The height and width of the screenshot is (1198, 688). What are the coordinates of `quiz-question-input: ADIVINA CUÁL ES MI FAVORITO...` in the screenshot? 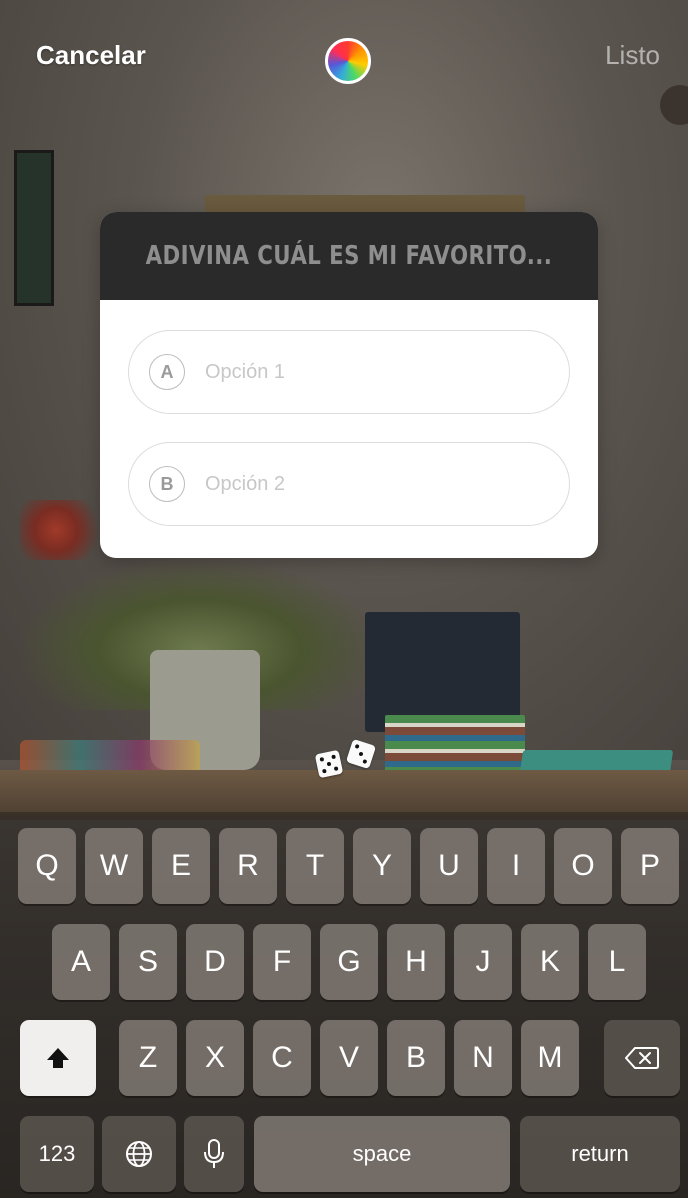 It's located at (349, 256).